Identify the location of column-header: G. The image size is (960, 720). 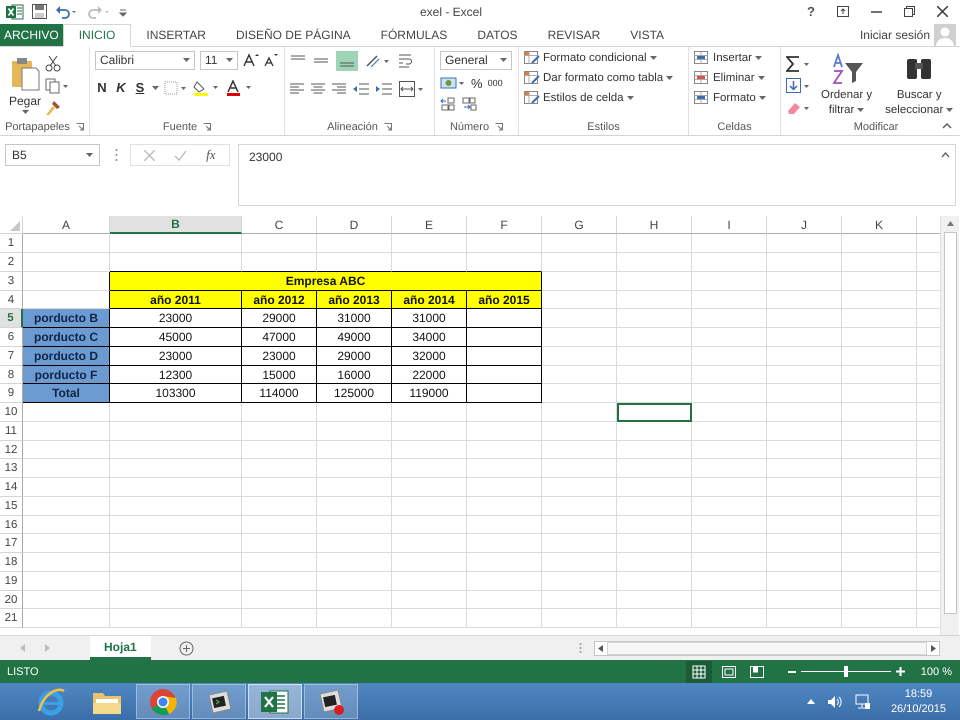
(579, 225).